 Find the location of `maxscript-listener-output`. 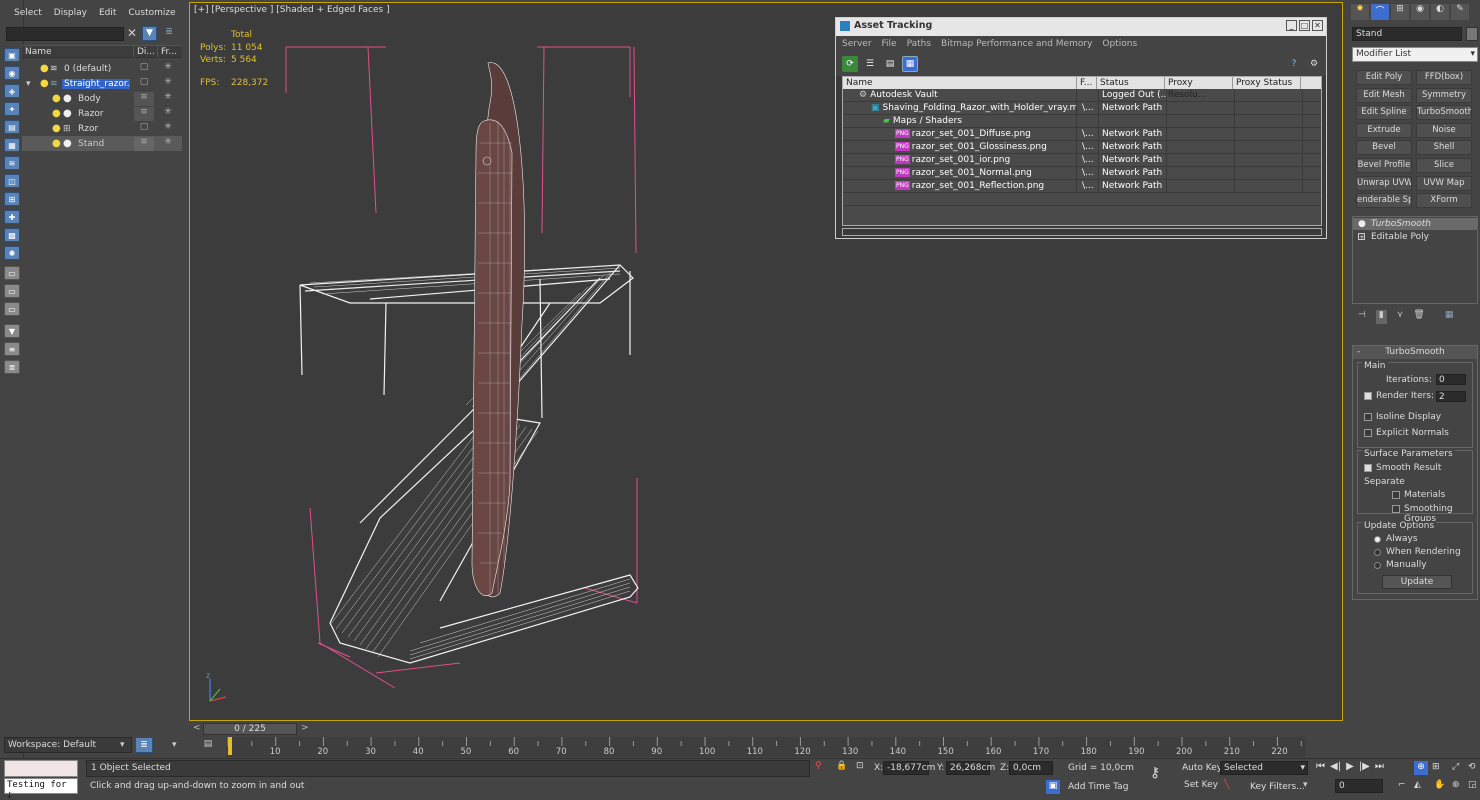

maxscript-listener-output is located at coordinates (41, 768).